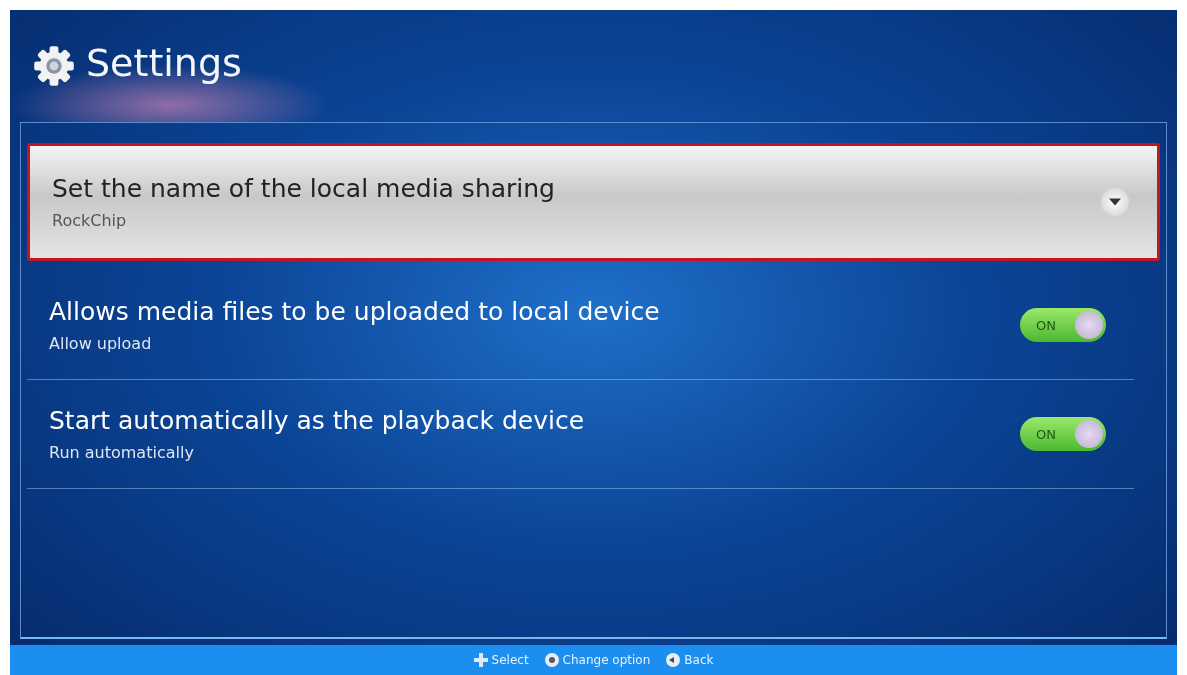 The width and height of the screenshot is (1187, 675). I want to click on caret-icon, so click(1115, 202).